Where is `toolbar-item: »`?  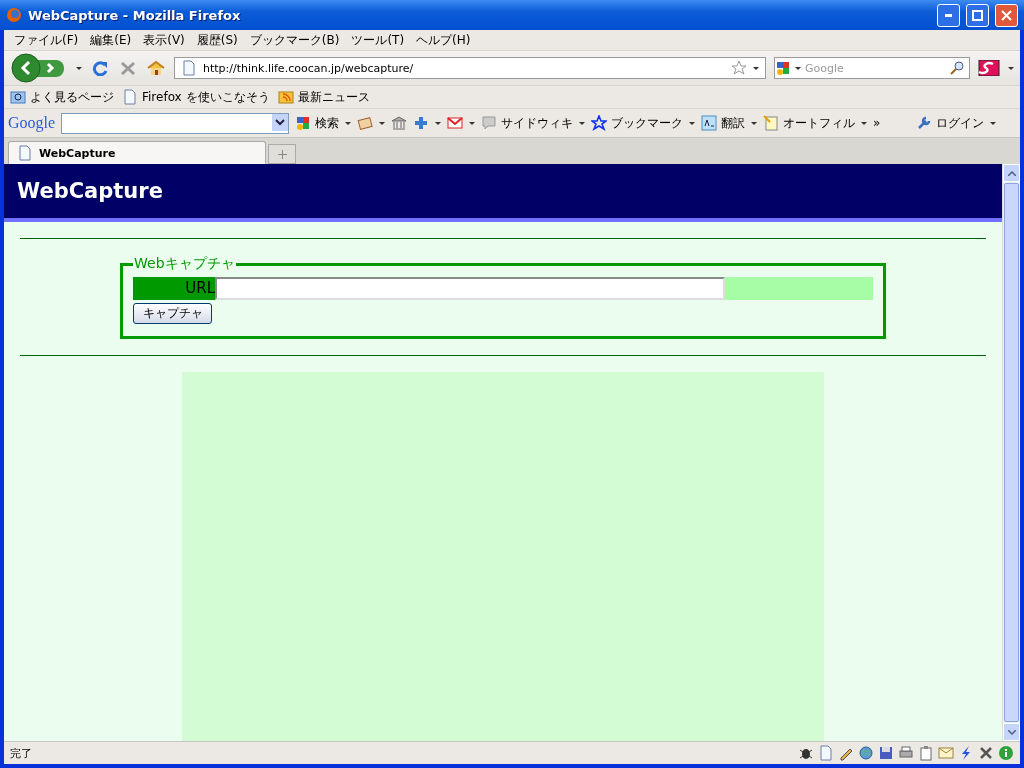
toolbar-item: » is located at coordinates (877, 123).